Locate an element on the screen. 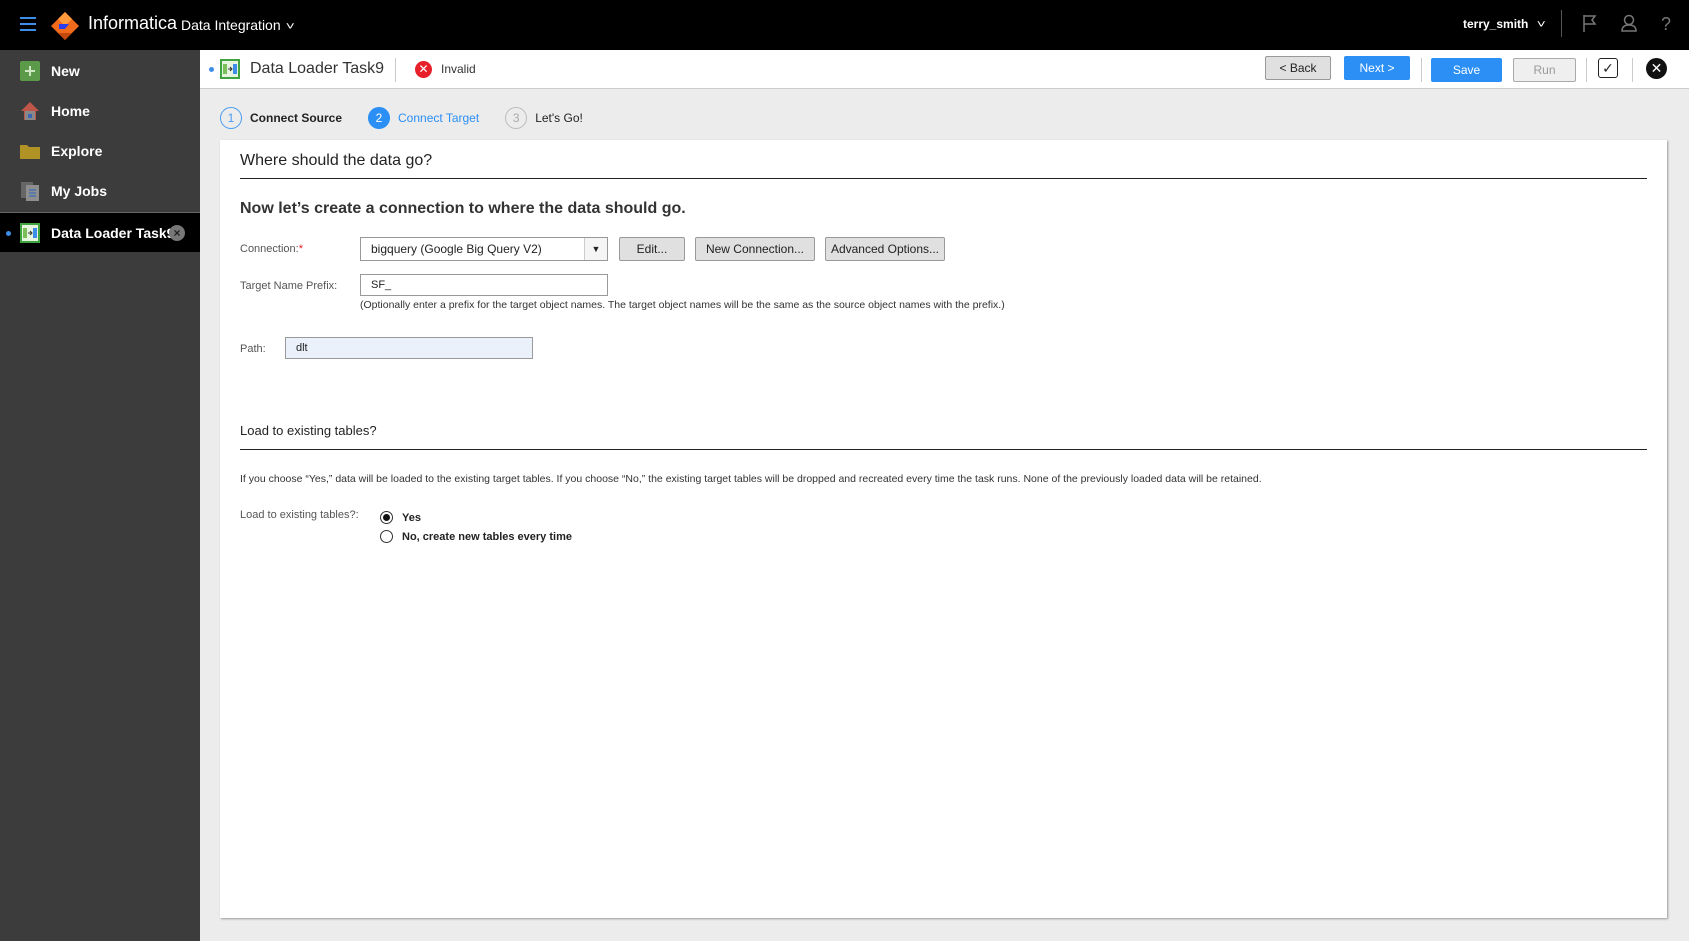 The height and width of the screenshot is (941, 1689). product-name: Data Integration is located at coordinates (231, 25).